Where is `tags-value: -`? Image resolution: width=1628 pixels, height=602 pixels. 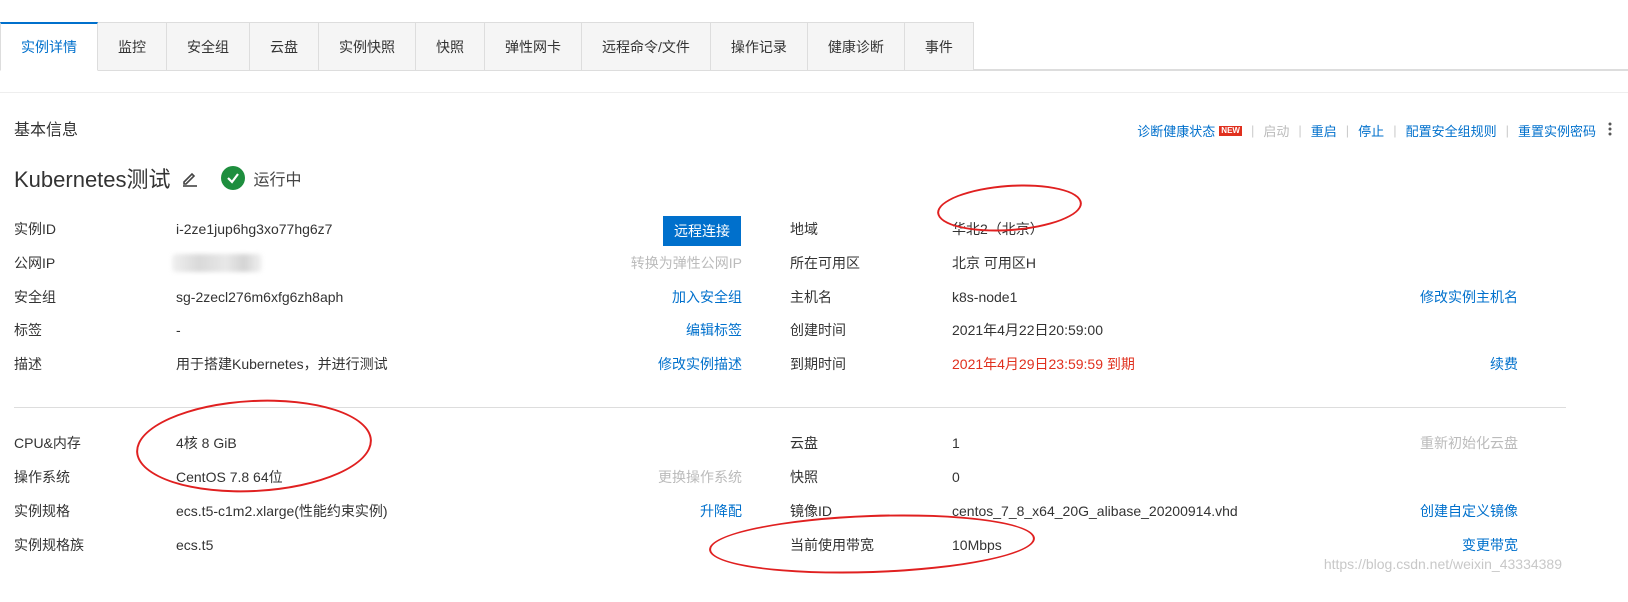
tags-value: - is located at coordinates (178, 330).